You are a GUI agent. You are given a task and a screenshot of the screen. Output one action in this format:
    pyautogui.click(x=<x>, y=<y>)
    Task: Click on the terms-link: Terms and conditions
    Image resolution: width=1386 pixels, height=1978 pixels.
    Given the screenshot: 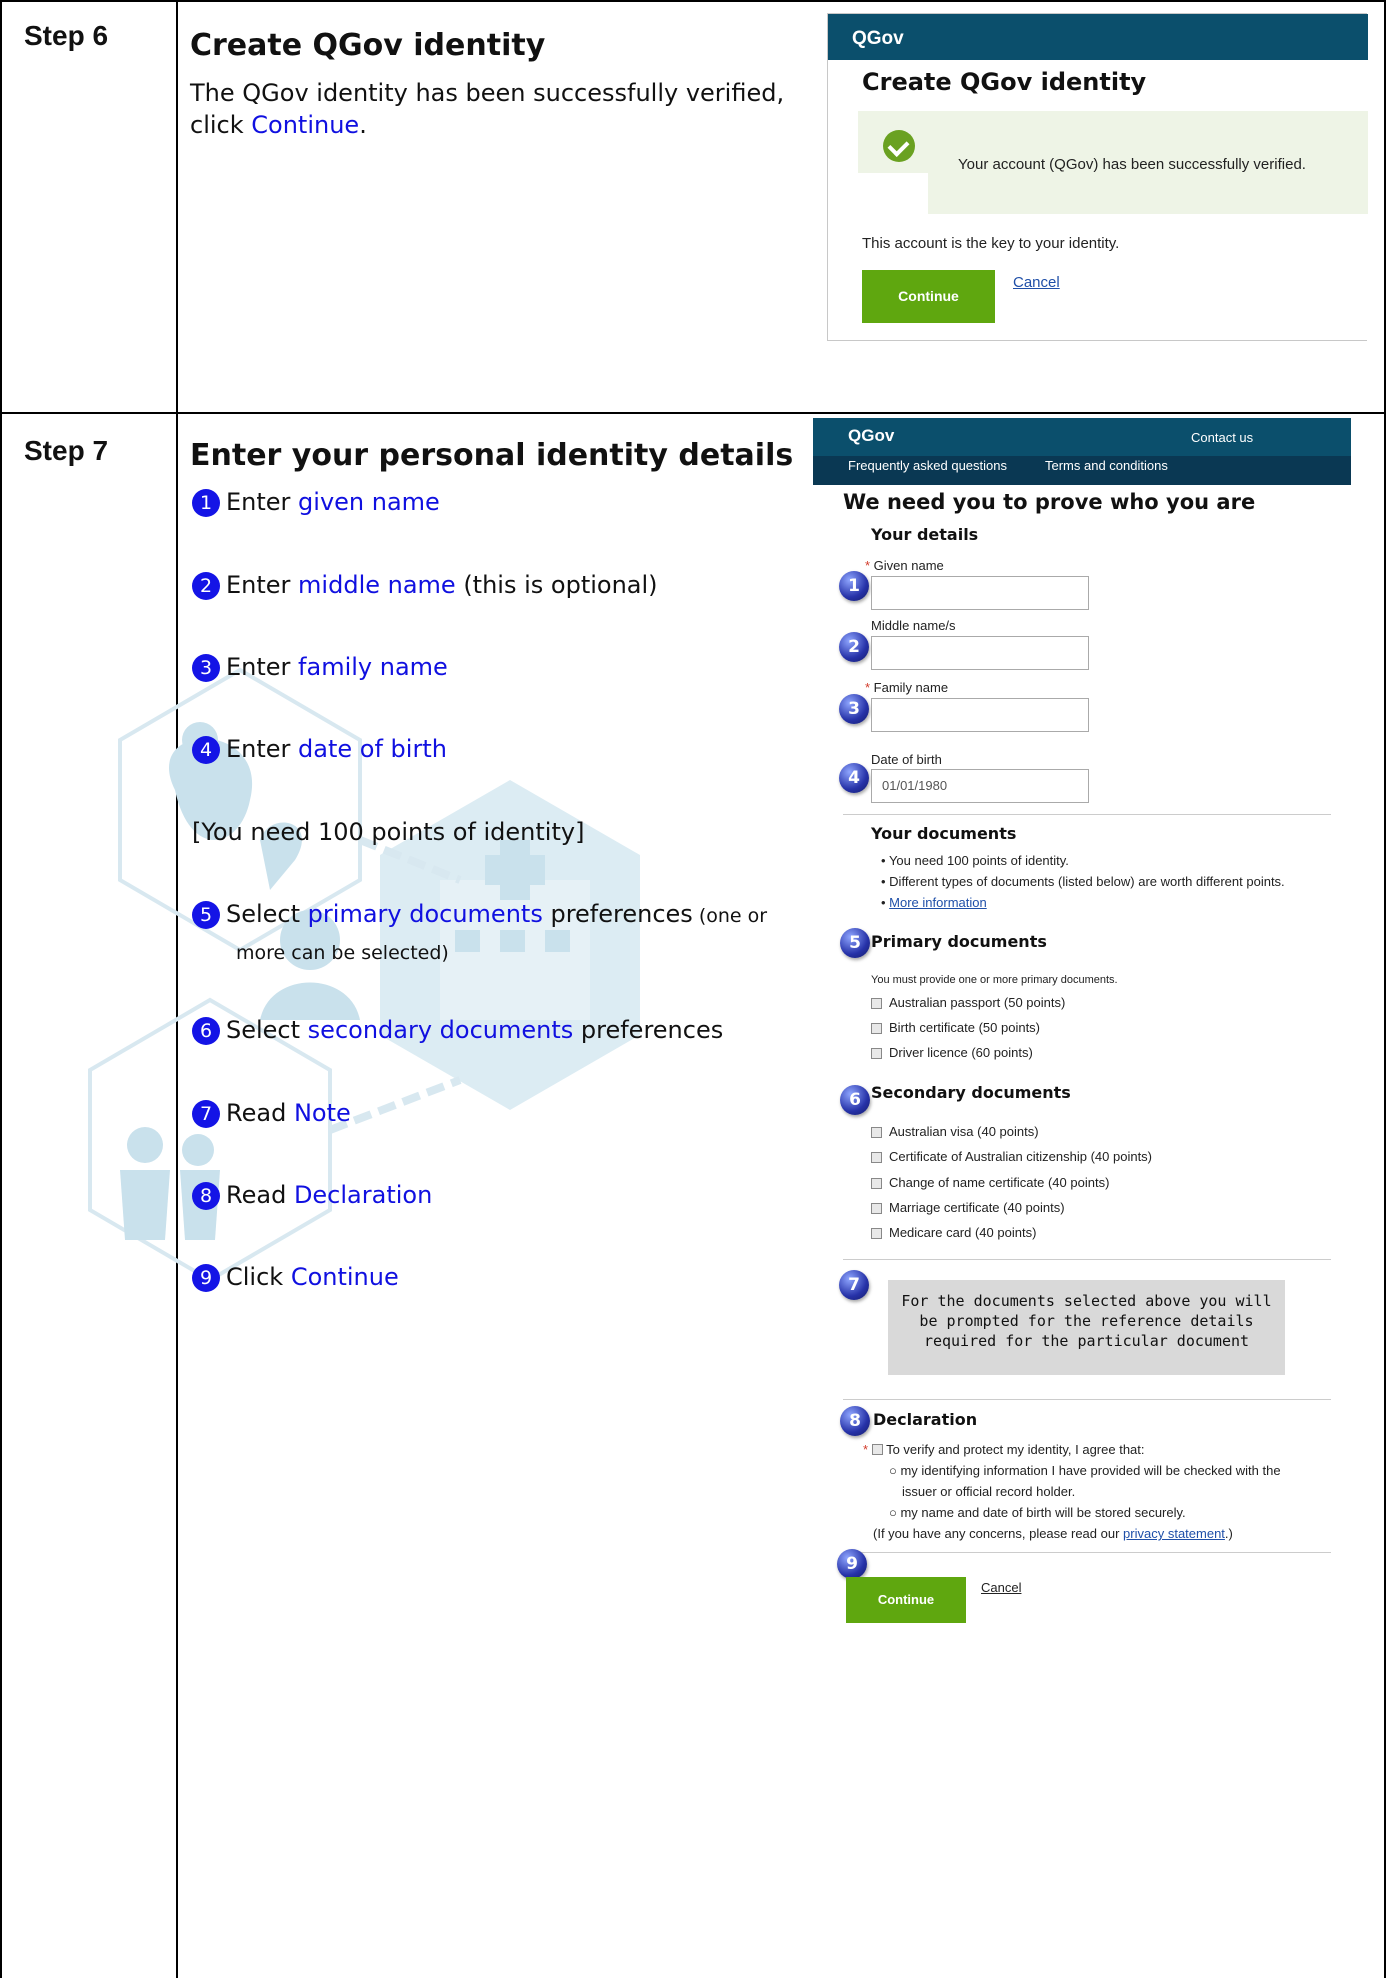 What is the action you would take?
    pyautogui.click(x=1106, y=465)
    